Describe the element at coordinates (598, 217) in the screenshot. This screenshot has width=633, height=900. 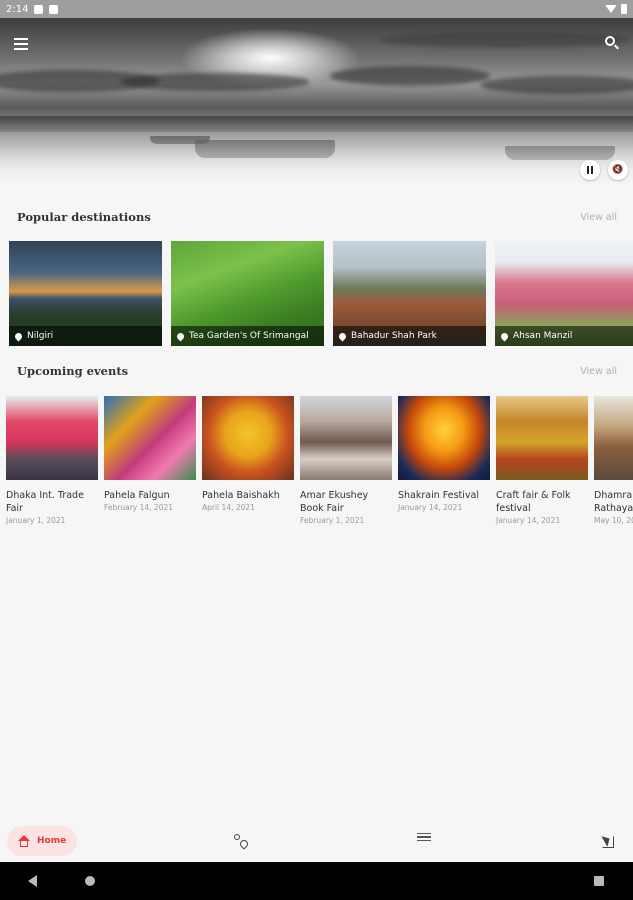
I see `popular-view-all-link: View all` at that location.